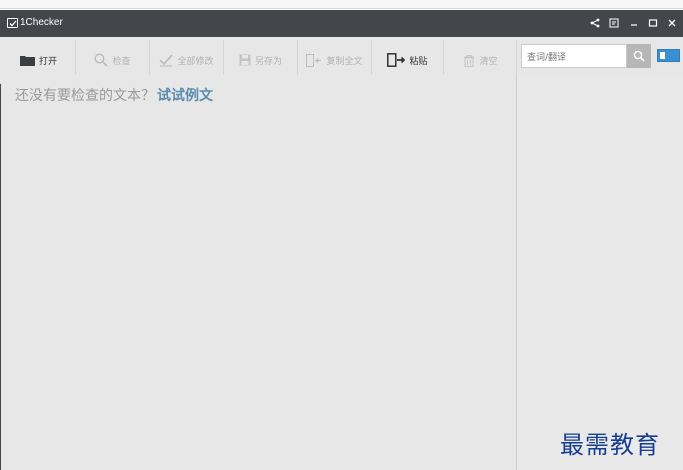 The height and width of the screenshot is (470, 683). I want to click on search-button, so click(639, 56).